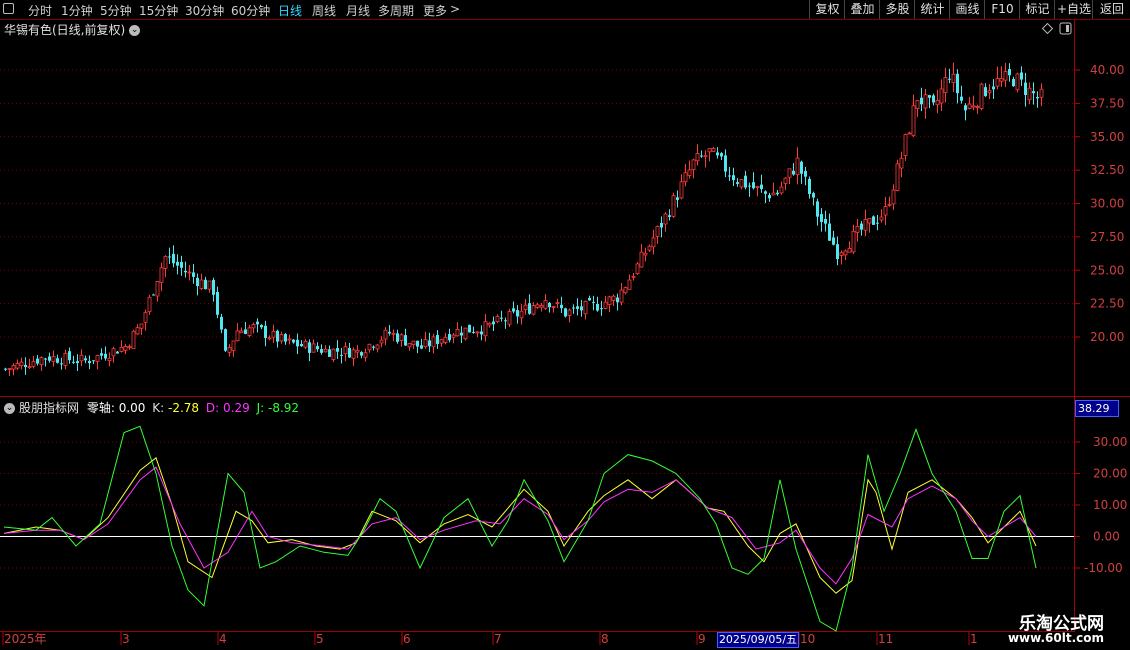 The image size is (1130, 650). I want to click on date-tick-label: 9, so click(702, 639).